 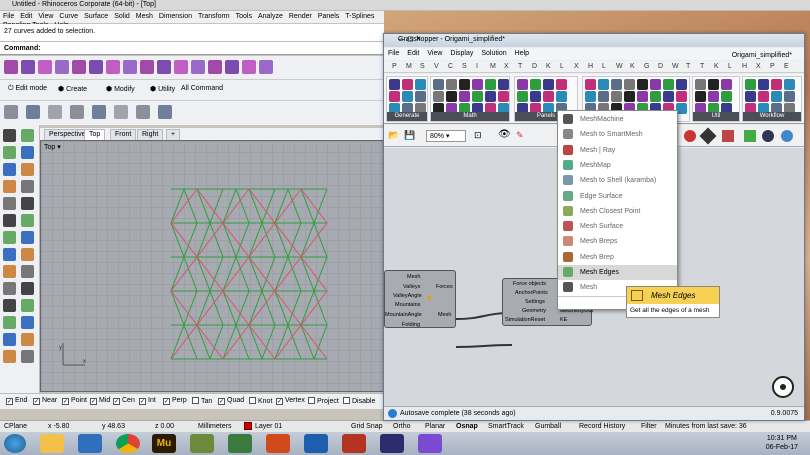 What do you see at coordinates (45, 15) in the screenshot?
I see `rhino-menu-view: View` at bounding box center [45, 15].